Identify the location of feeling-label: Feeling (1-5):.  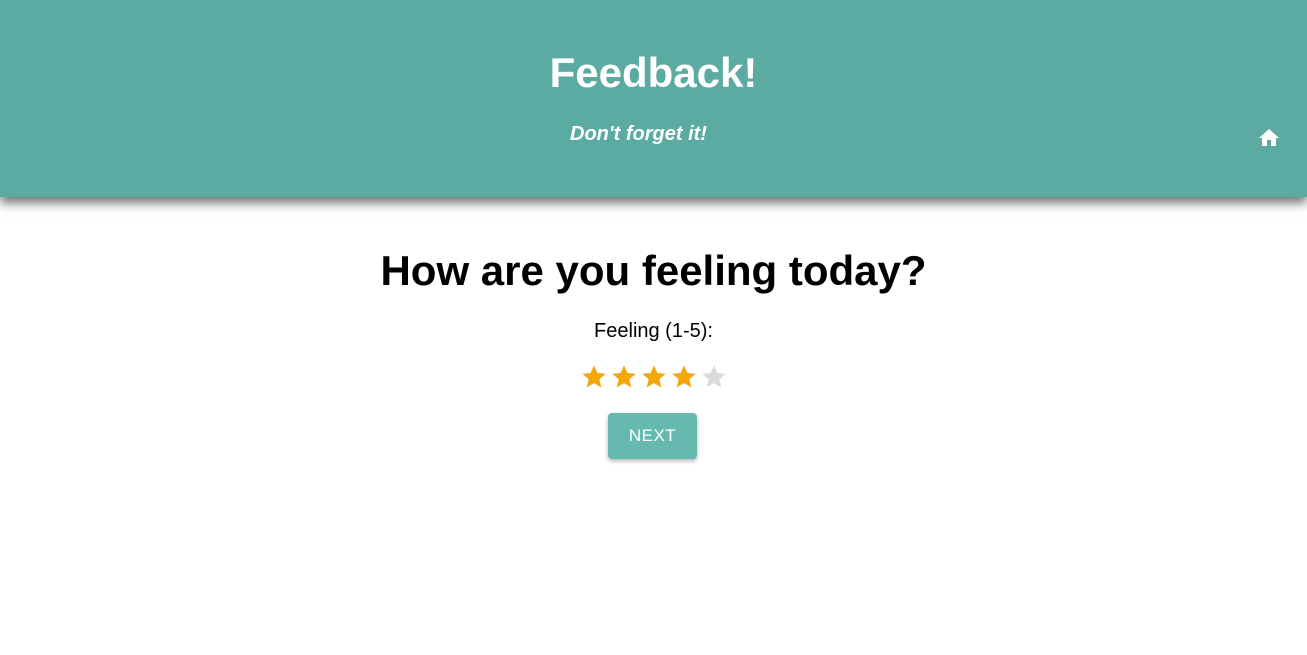
(653, 331).